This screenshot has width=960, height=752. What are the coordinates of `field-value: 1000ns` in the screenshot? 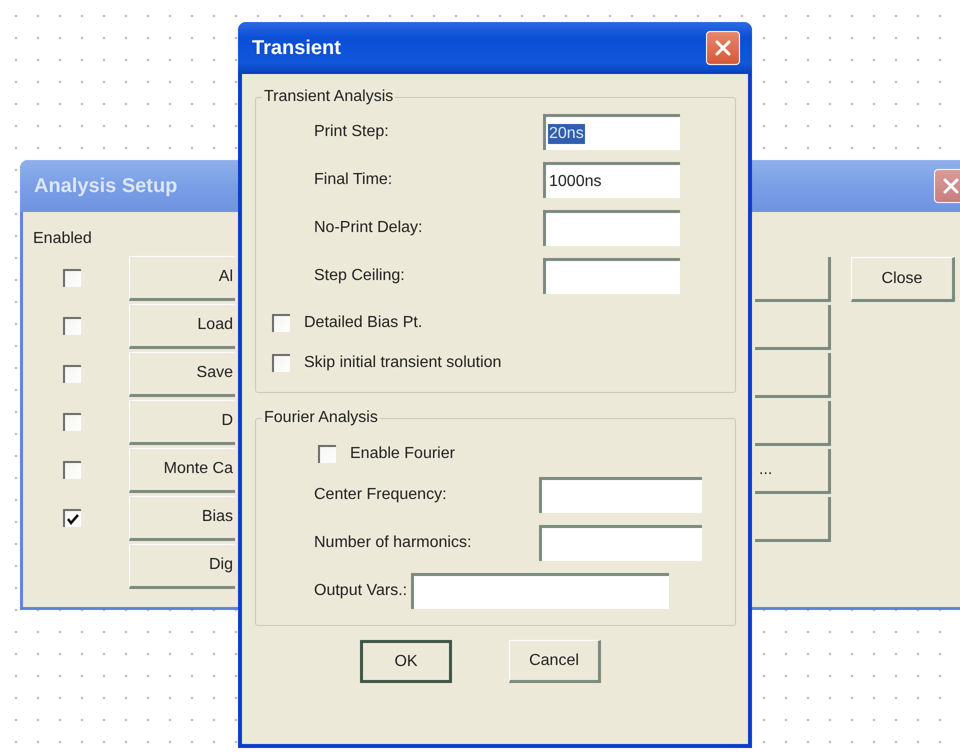 It's located at (575, 182).